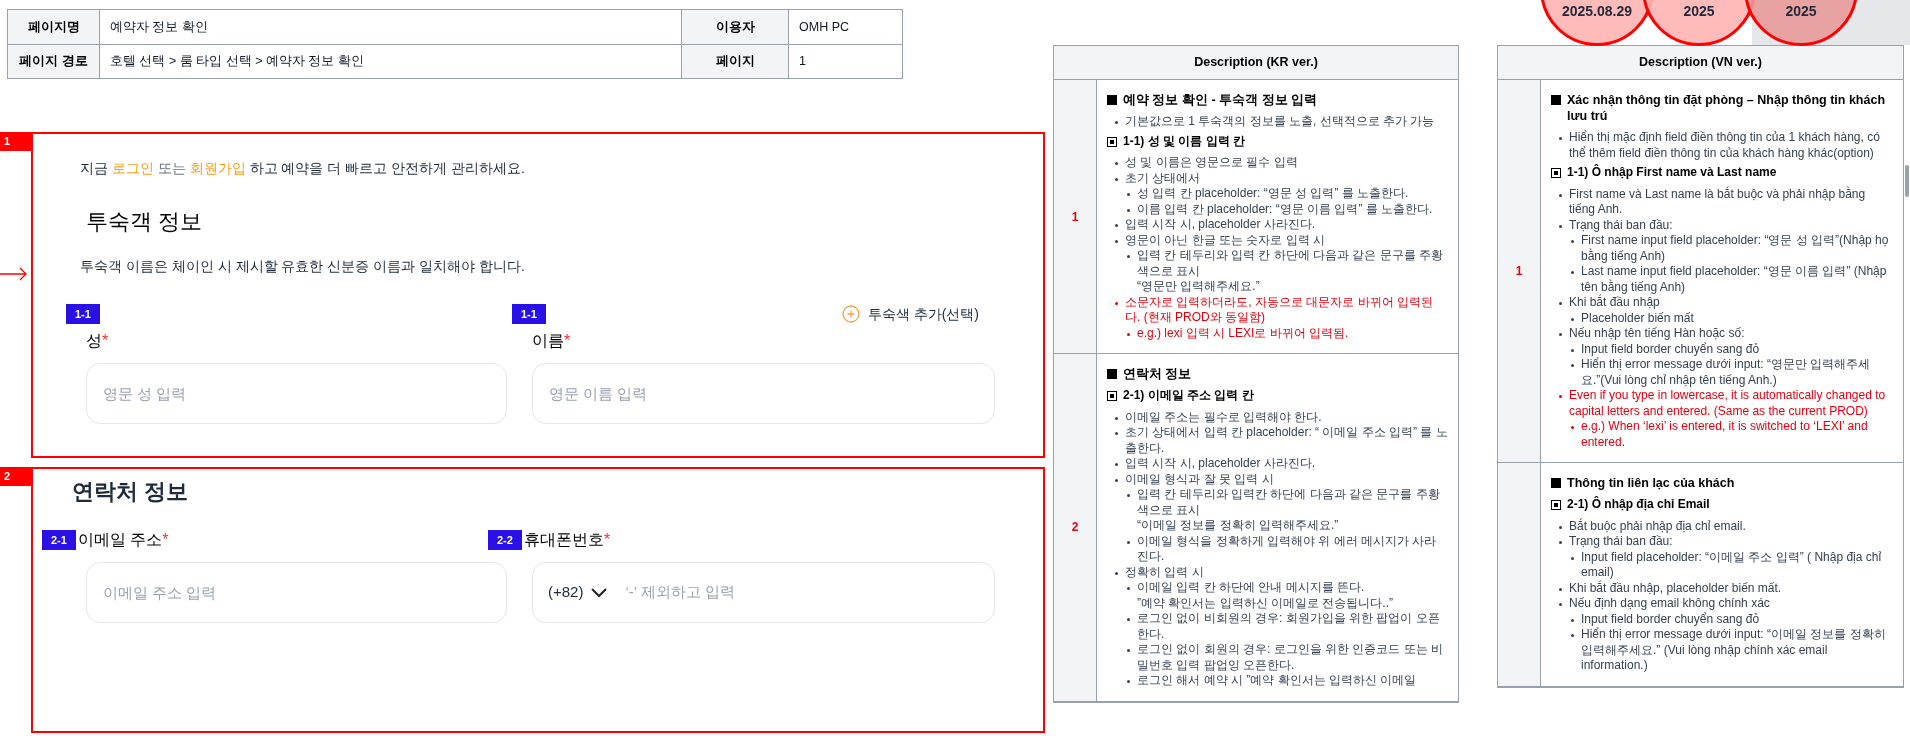  What do you see at coordinates (83, 314) in the screenshot?
I see `annotation-badge: 1-1` at bounding box center [83, 314].